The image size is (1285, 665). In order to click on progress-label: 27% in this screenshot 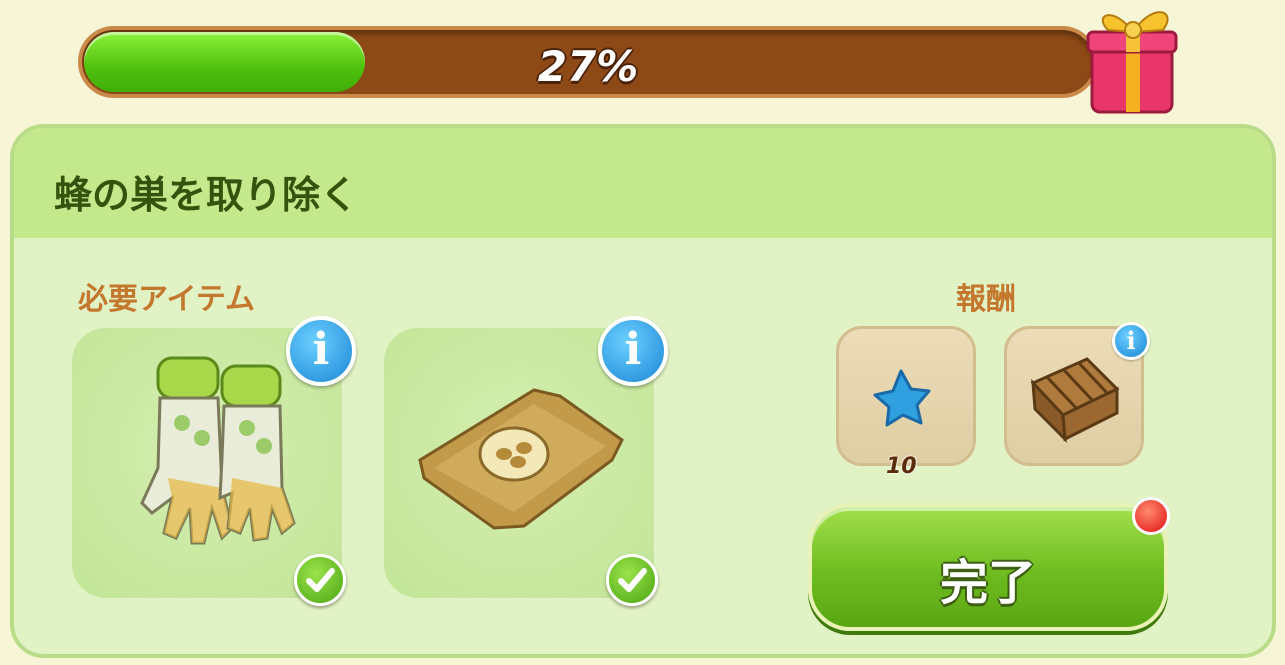, I will do `click(588, 66)`.